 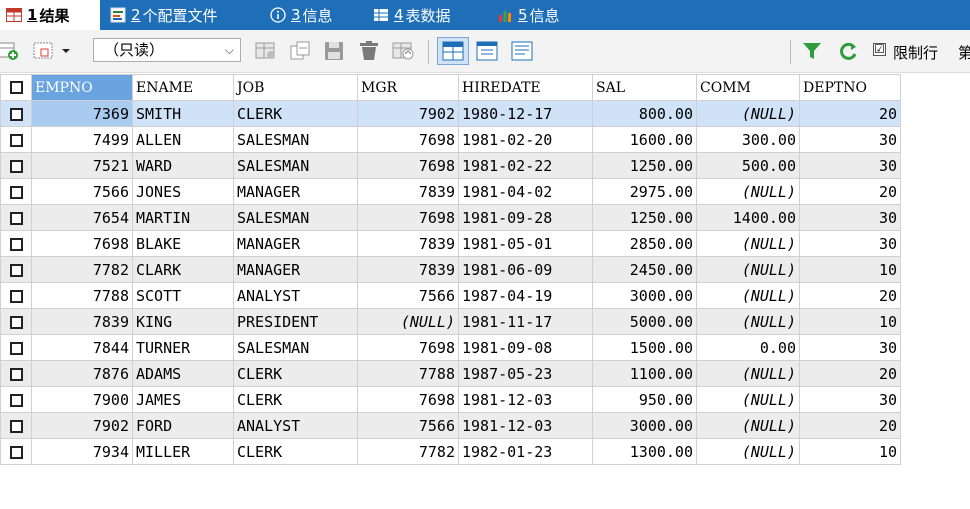 What do you see at coordinates (525, 217) in the screenshot?
I see `cell-hiredate: 1981-09-28` at bounding box center [525, 217].